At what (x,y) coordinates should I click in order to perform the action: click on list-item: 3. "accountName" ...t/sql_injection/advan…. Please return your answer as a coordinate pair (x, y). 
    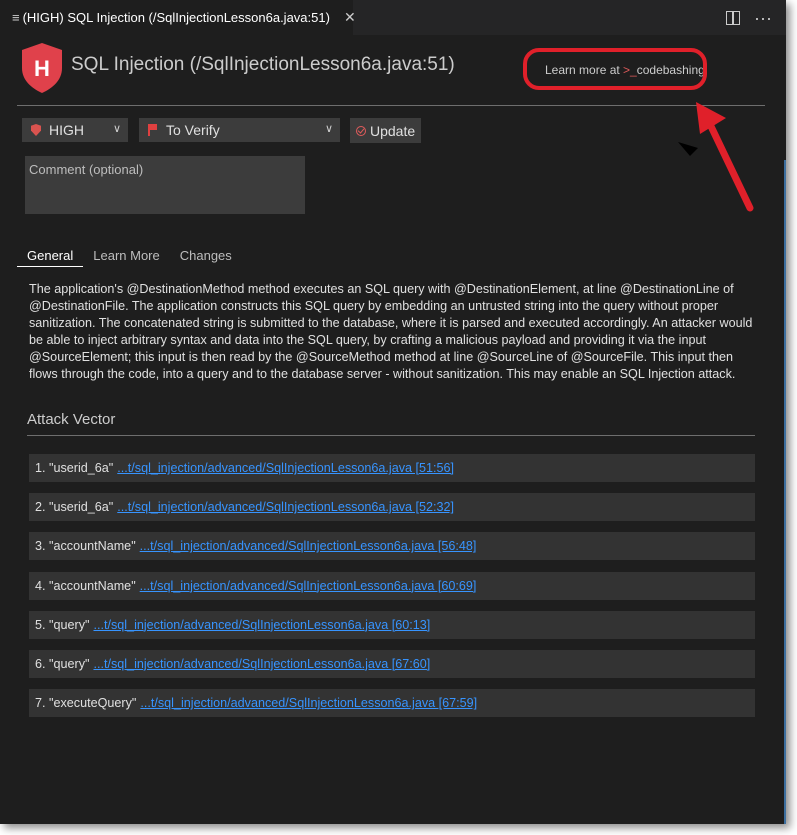
    Looking at the image, I should click on (392, 546).